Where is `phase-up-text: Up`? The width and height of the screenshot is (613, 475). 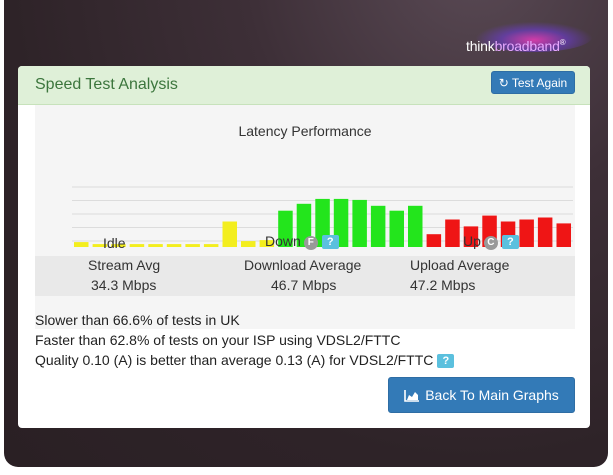 phase-up-text: Up is located at coordinates (472, 241).